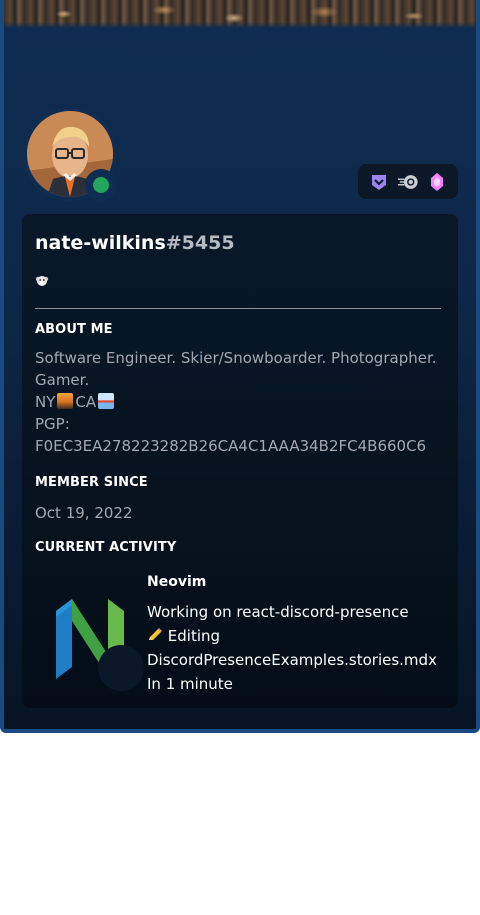 The height and width of the screenshot is (915, 480). Describe the element at coordinates (52, 424) in the screenshot. I see `pgp-label: PGP:` at that location.